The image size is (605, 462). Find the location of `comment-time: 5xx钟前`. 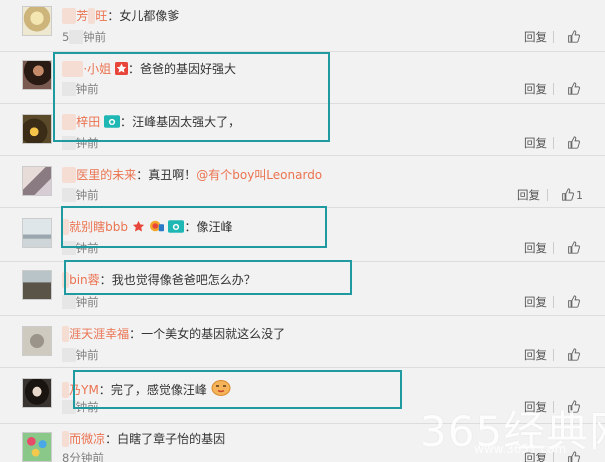

comment-time: 5xx钟前 is located at coordinates (84, 37).